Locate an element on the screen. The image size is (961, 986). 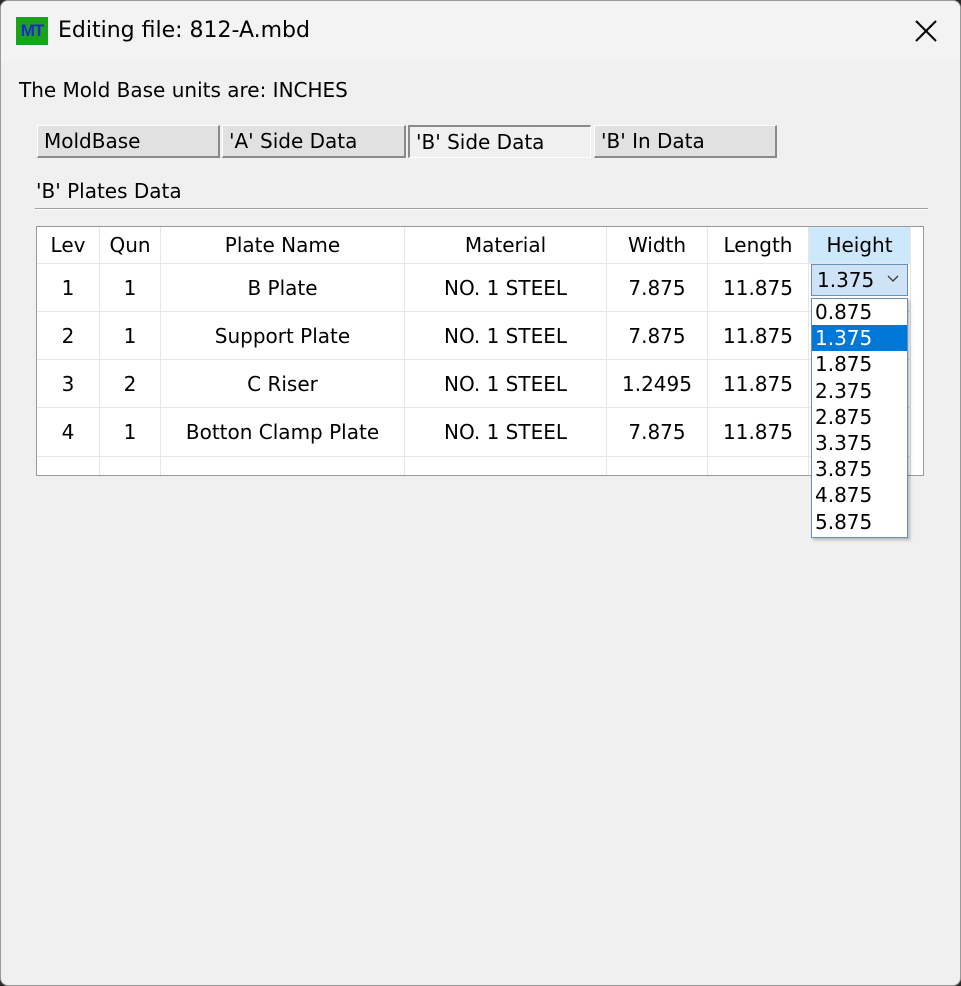
header-qun: Qun is located at coordinates (130, 245).